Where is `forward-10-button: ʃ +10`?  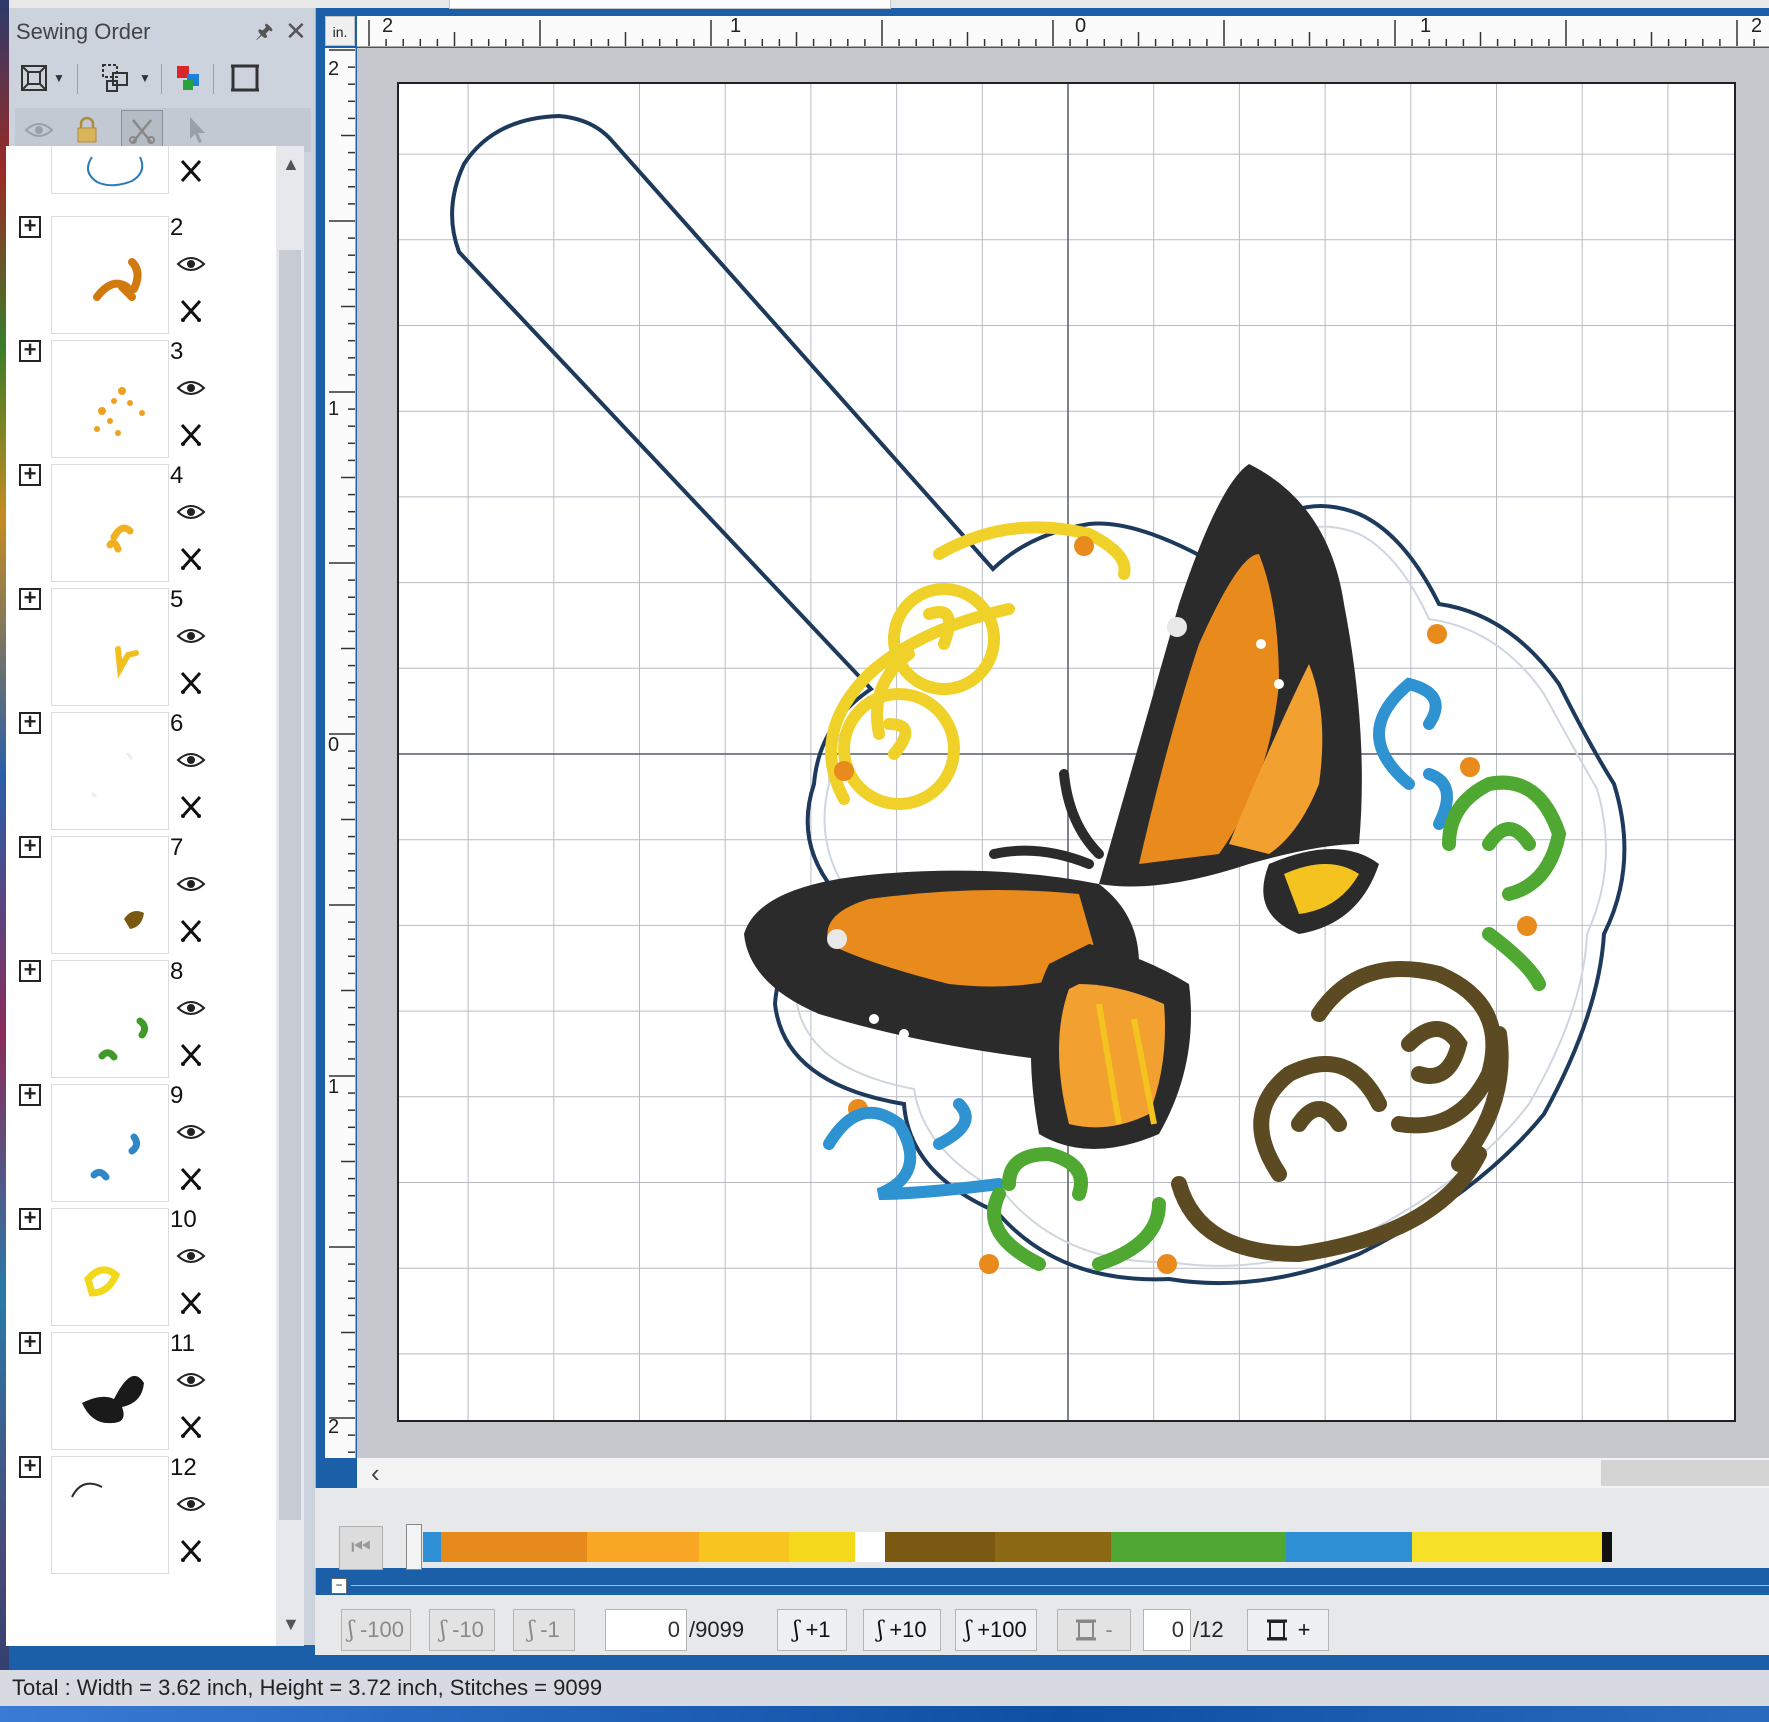
forward-10-button: ʃ +10 is located at coordinates (902, 1630).